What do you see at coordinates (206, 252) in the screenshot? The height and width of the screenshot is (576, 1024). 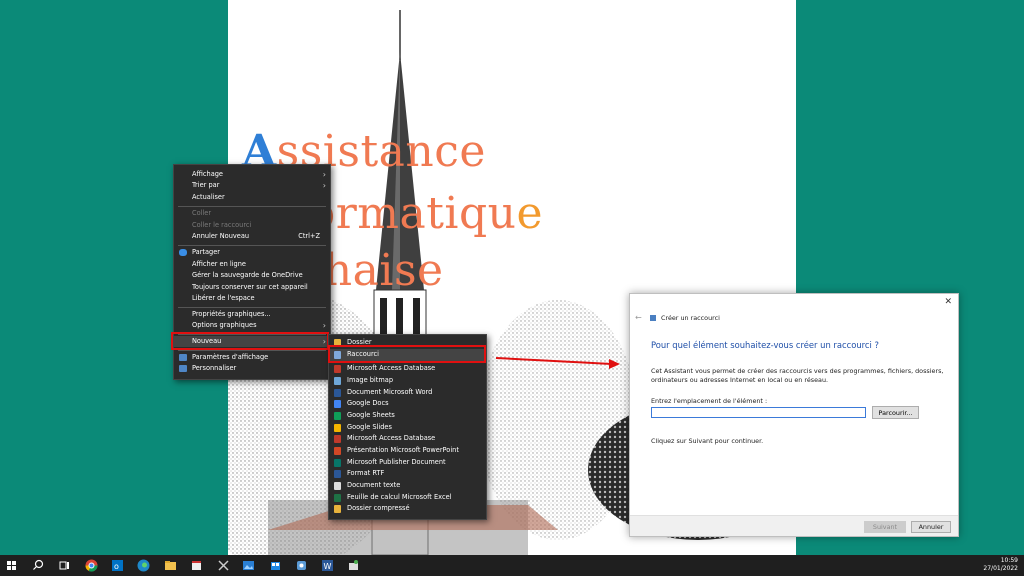 I see `menu-item-label: Partager` at bounding box center [206, 252].